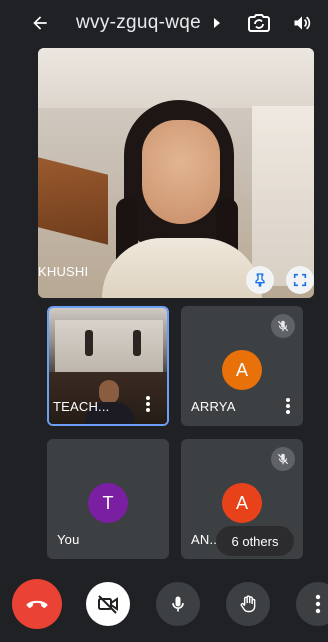  I want to click on fullscreen-icon, so click(300, 280).